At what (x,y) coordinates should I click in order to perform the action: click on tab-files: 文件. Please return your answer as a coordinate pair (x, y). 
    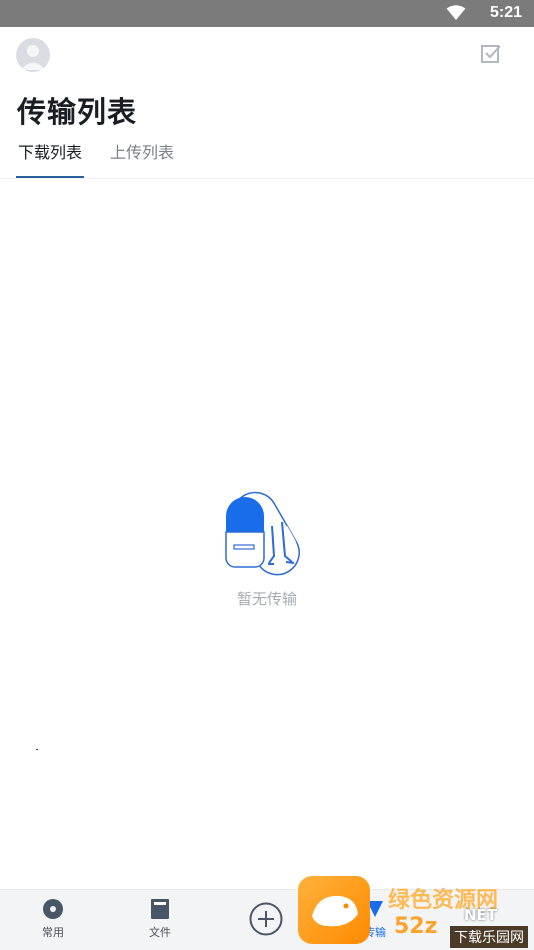
    Looking at the image, I should click on (160, 919).